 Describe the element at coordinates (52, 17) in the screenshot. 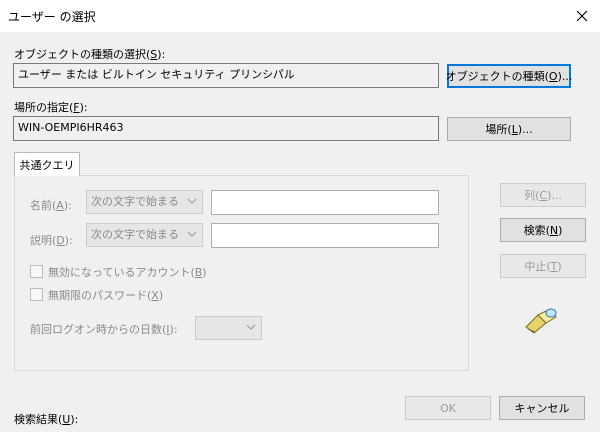

I see `window-title: ユーザー の選択` at that location.